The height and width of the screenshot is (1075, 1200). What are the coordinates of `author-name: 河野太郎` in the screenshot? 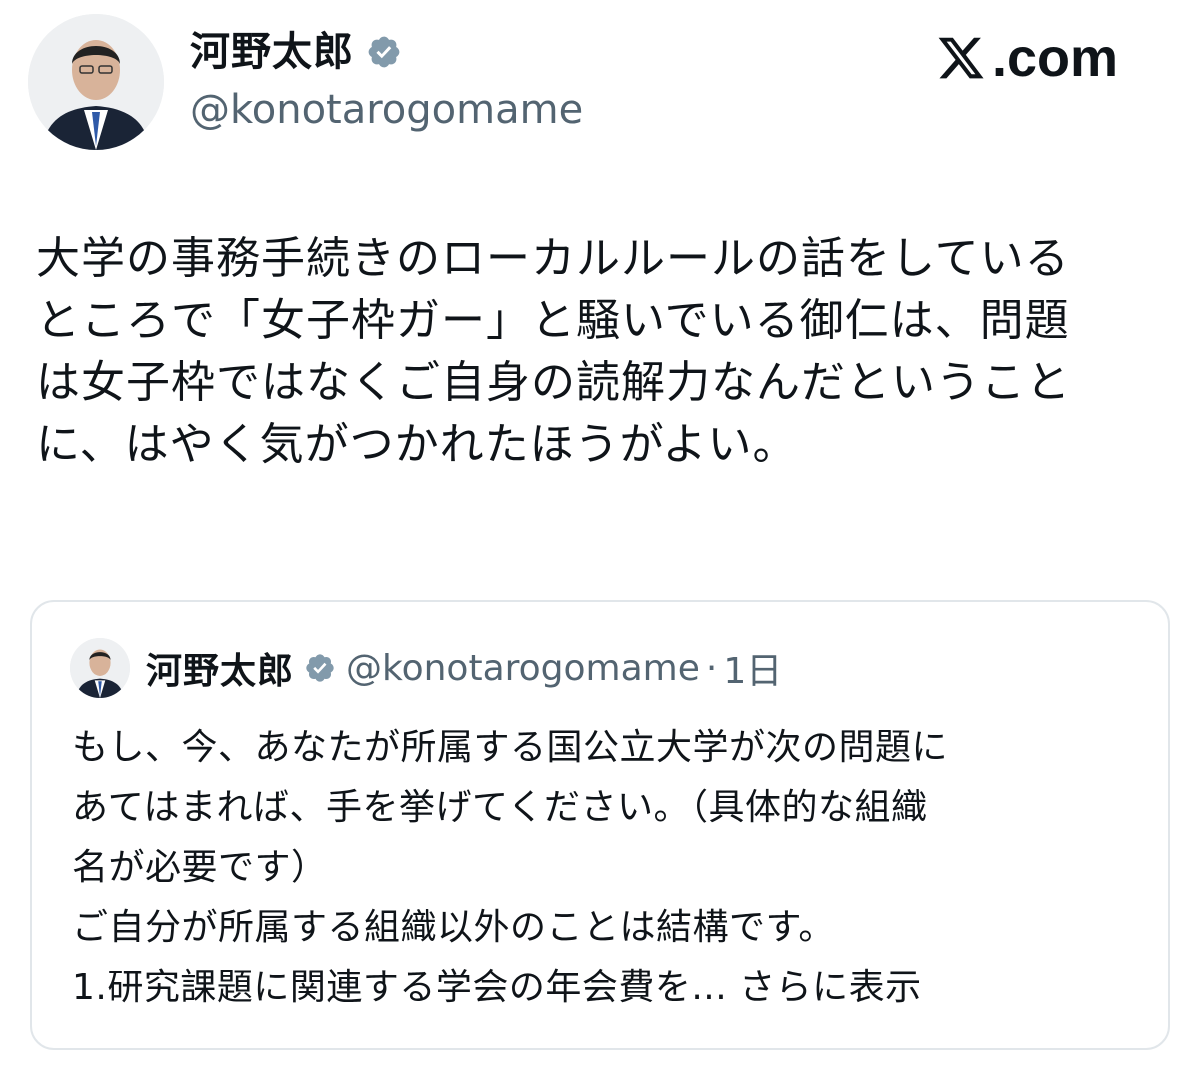 It's located at (272, 52).